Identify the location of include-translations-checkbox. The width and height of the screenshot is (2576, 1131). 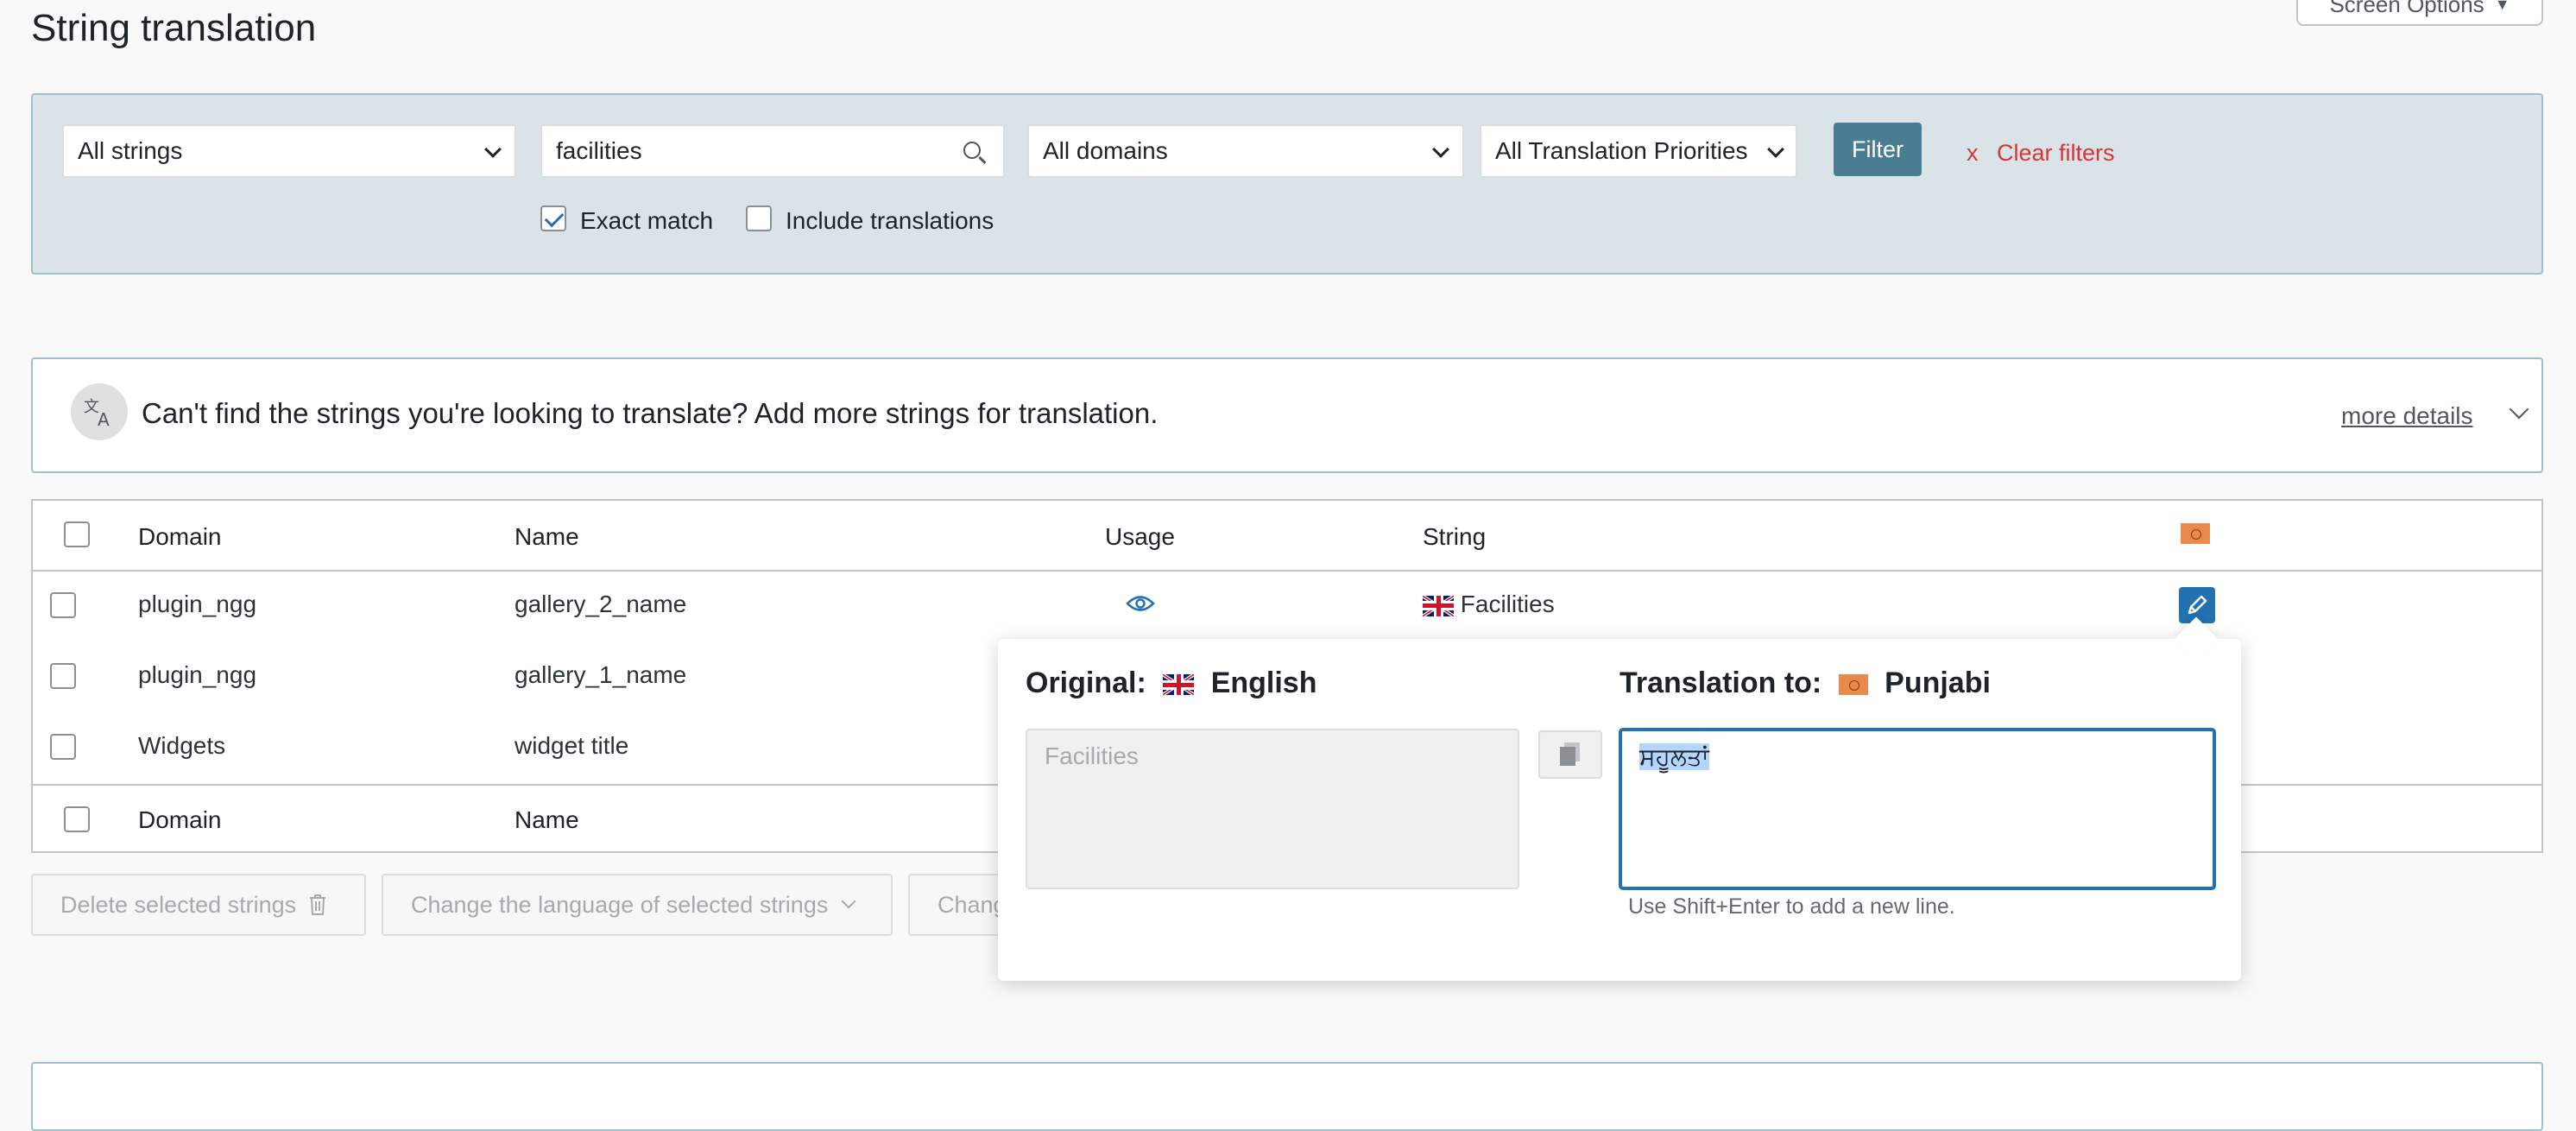
(759, 218).